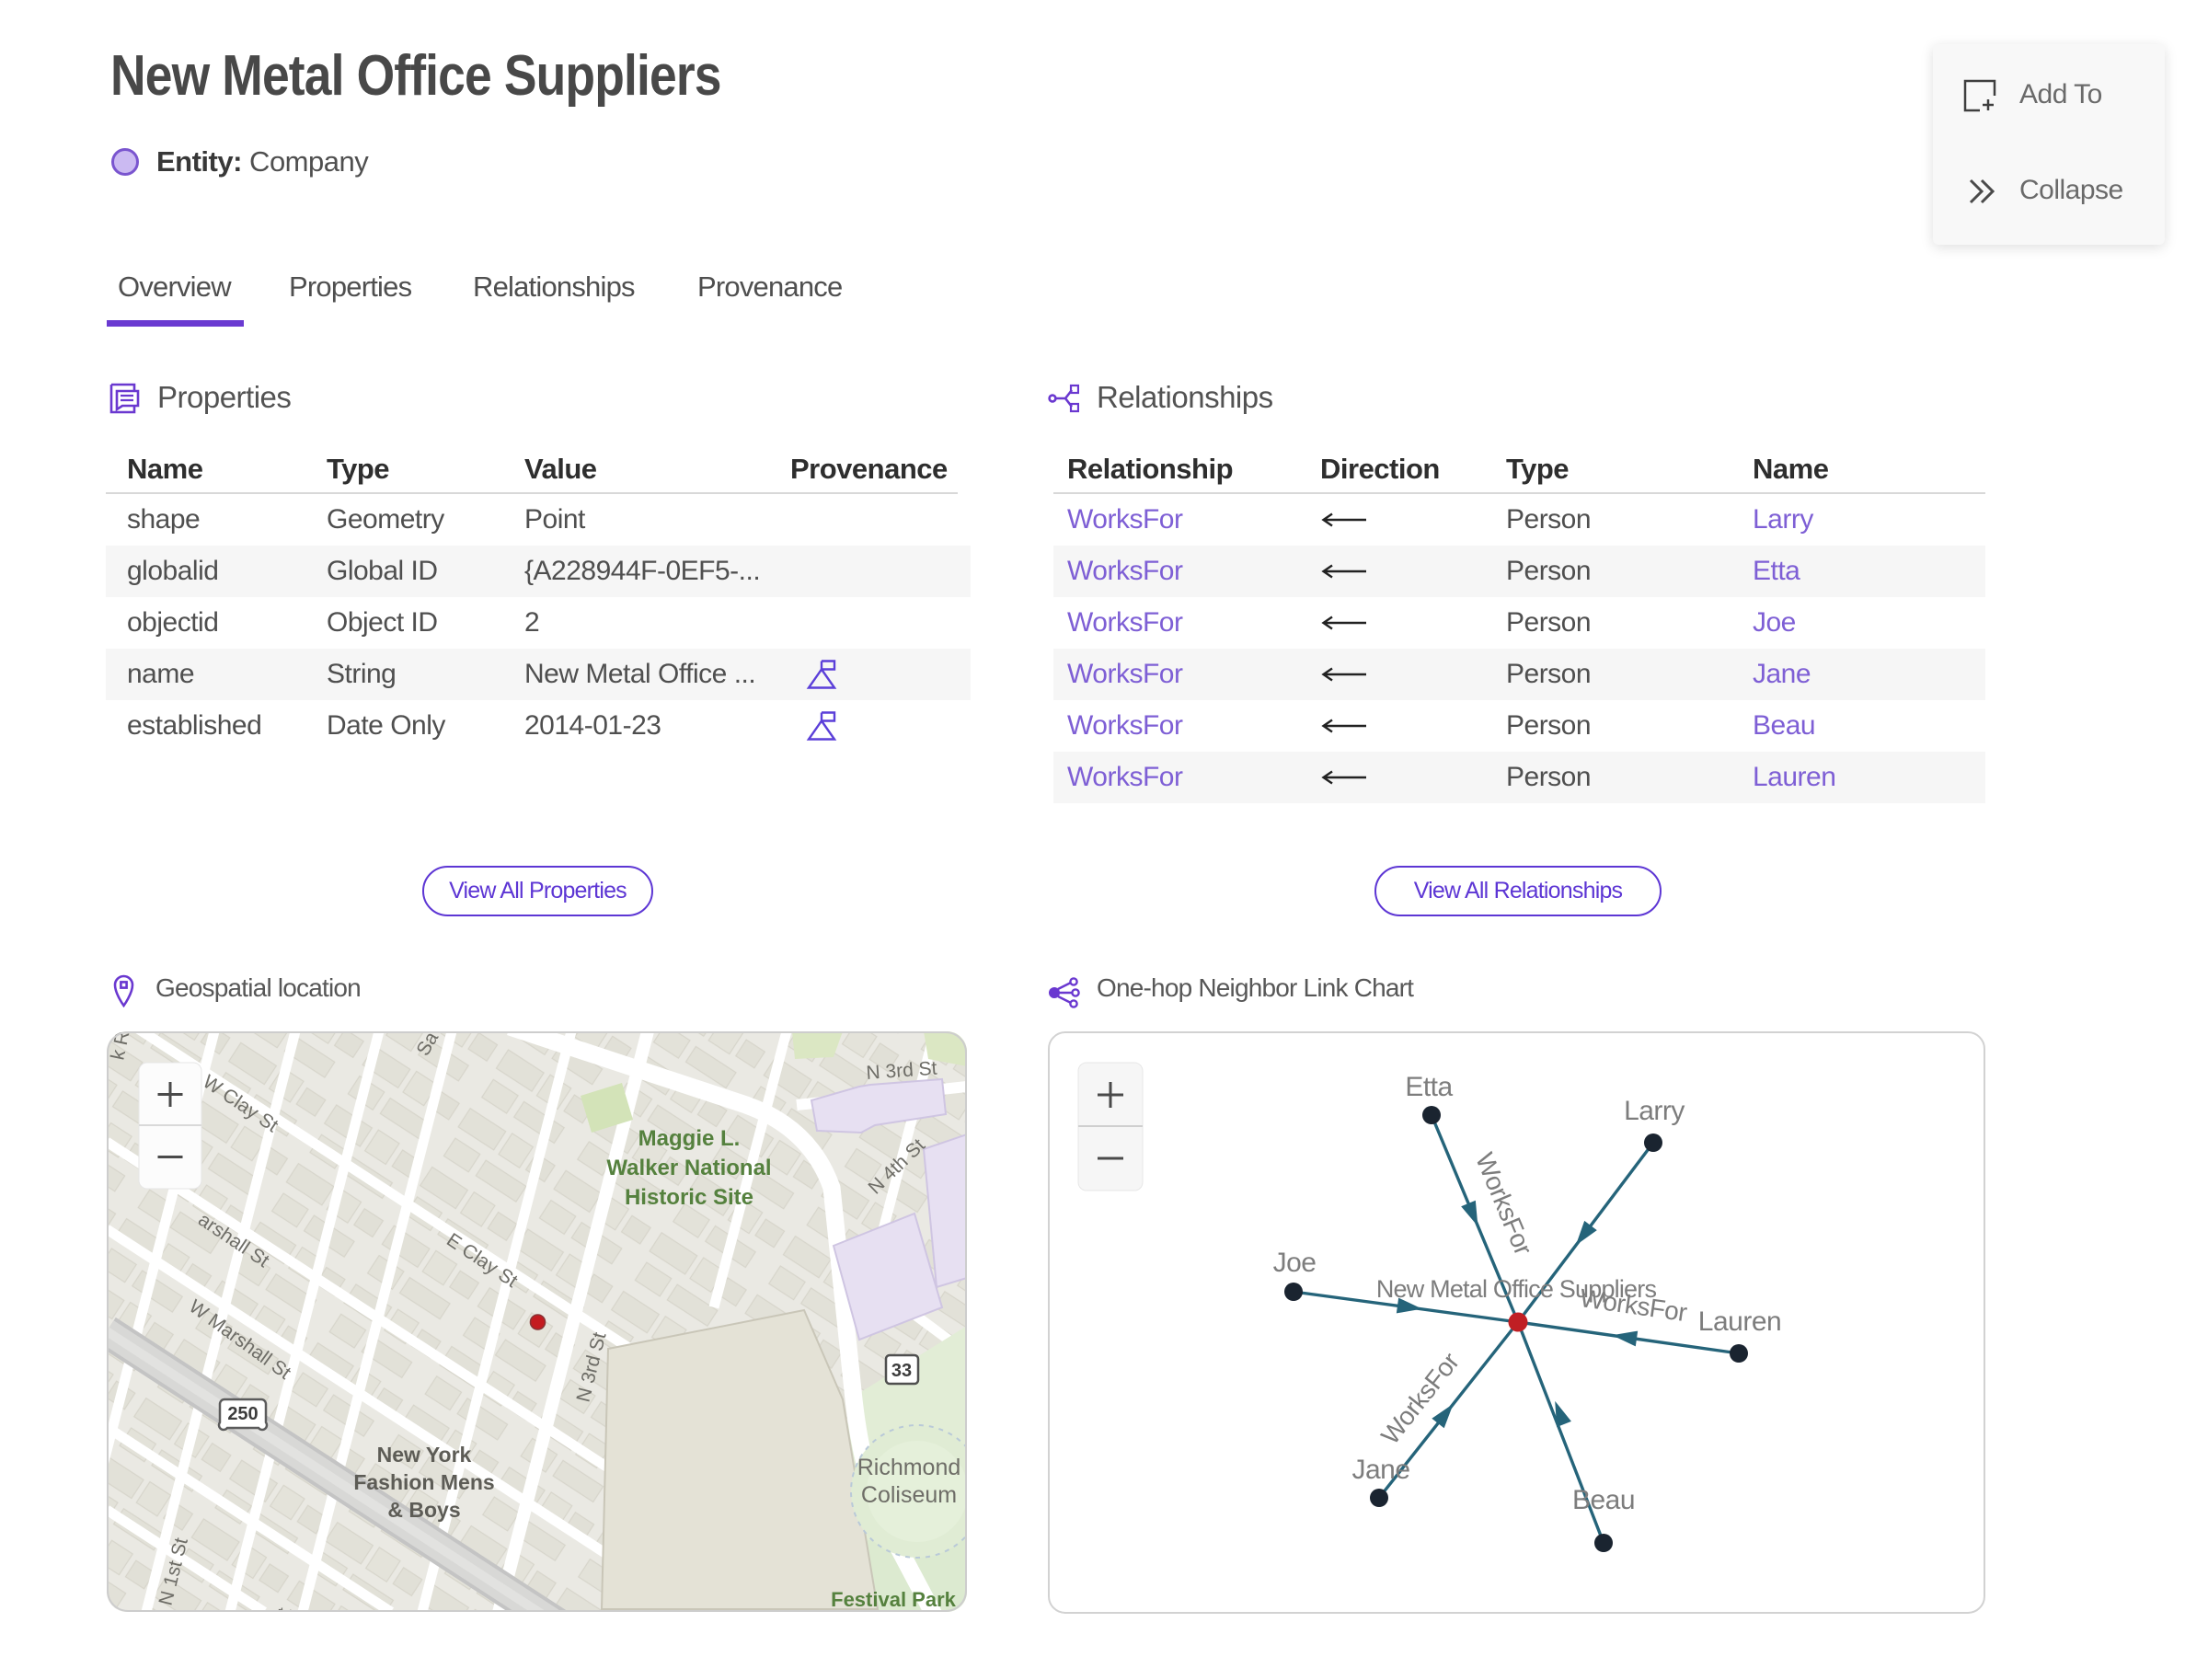 Image resolution: width=2208 pixels, height=1680 pixels. I want to click on svg-text: Historic Site, so click(689, 1197).